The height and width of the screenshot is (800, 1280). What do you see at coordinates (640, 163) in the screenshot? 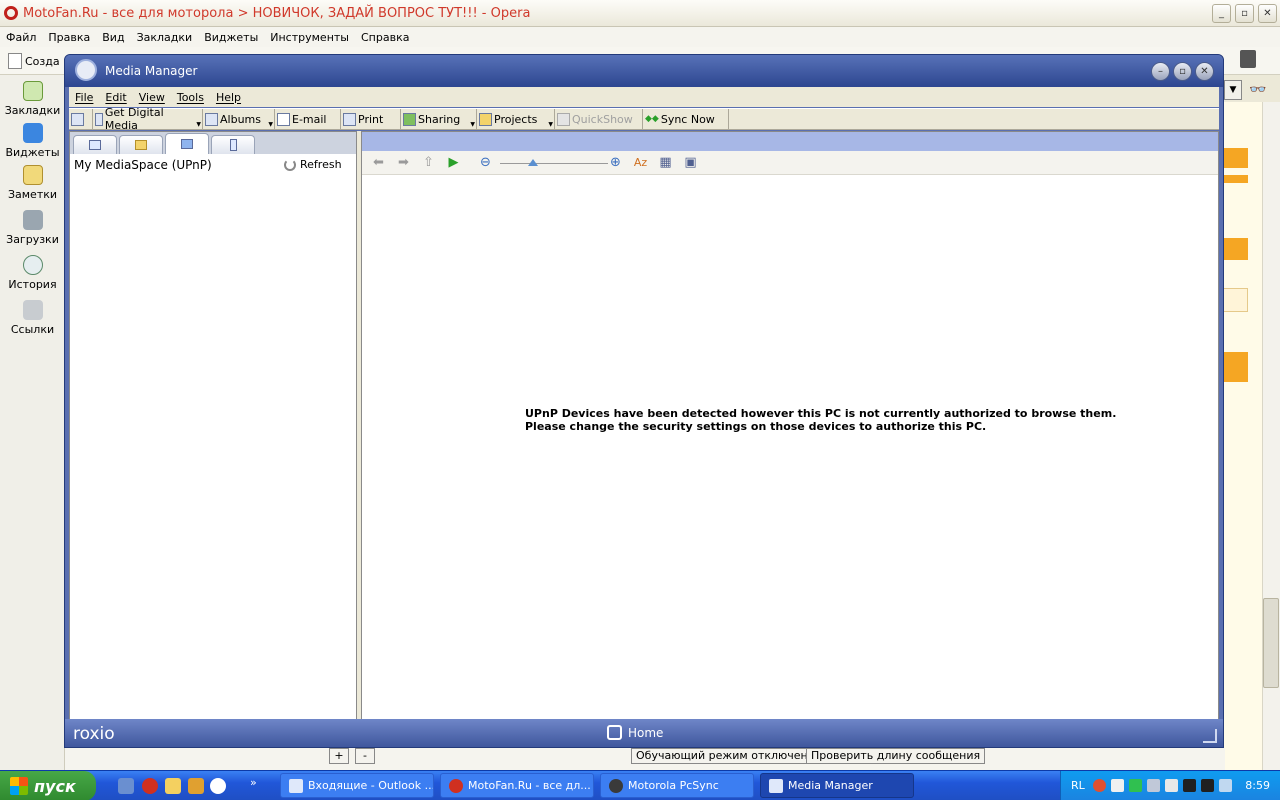
I see `sort-az-icon: Az` at bounding box center [640, 163].